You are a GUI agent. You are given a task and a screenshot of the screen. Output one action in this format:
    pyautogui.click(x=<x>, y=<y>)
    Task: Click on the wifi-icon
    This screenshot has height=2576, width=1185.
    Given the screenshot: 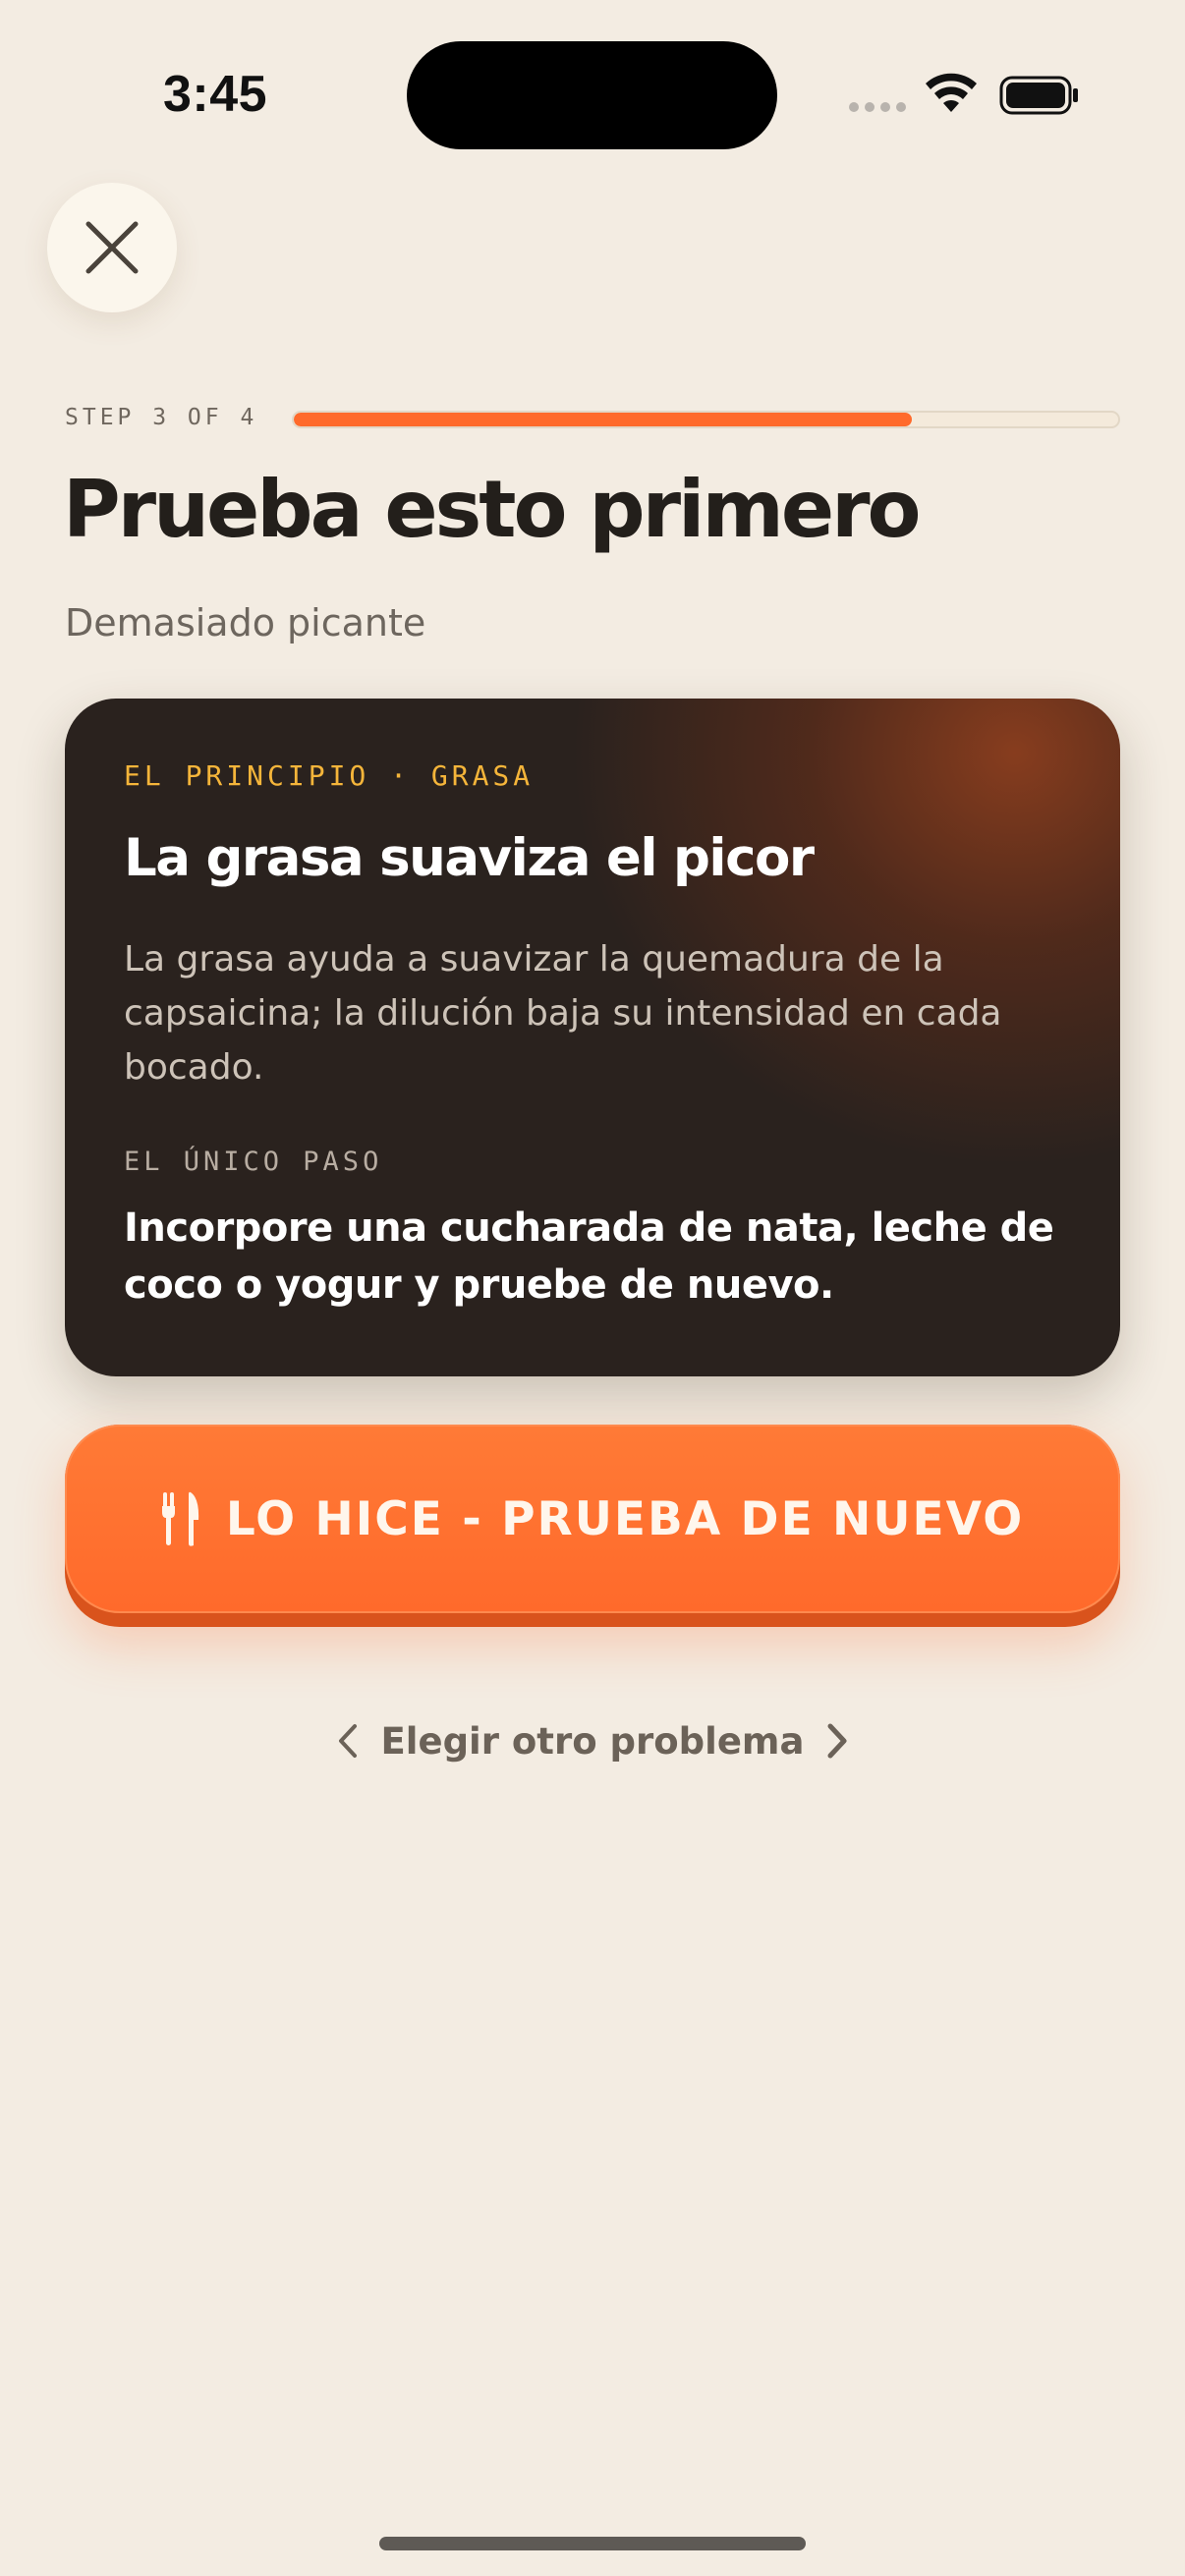 What is the action you would take?
    pyautogui.click(x=952, y=92)
    